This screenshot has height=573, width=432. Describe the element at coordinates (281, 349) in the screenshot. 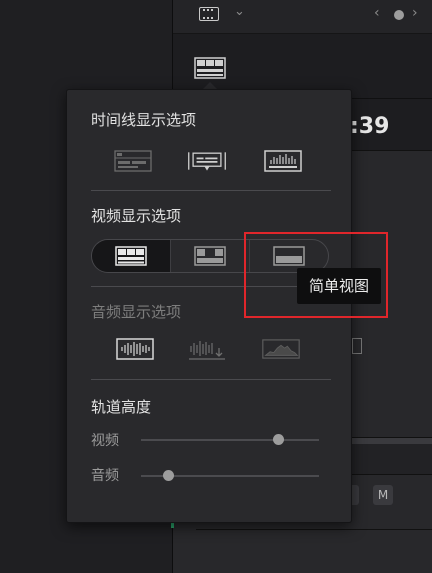

I see `audio-waveform-envelope-icon` at that location.